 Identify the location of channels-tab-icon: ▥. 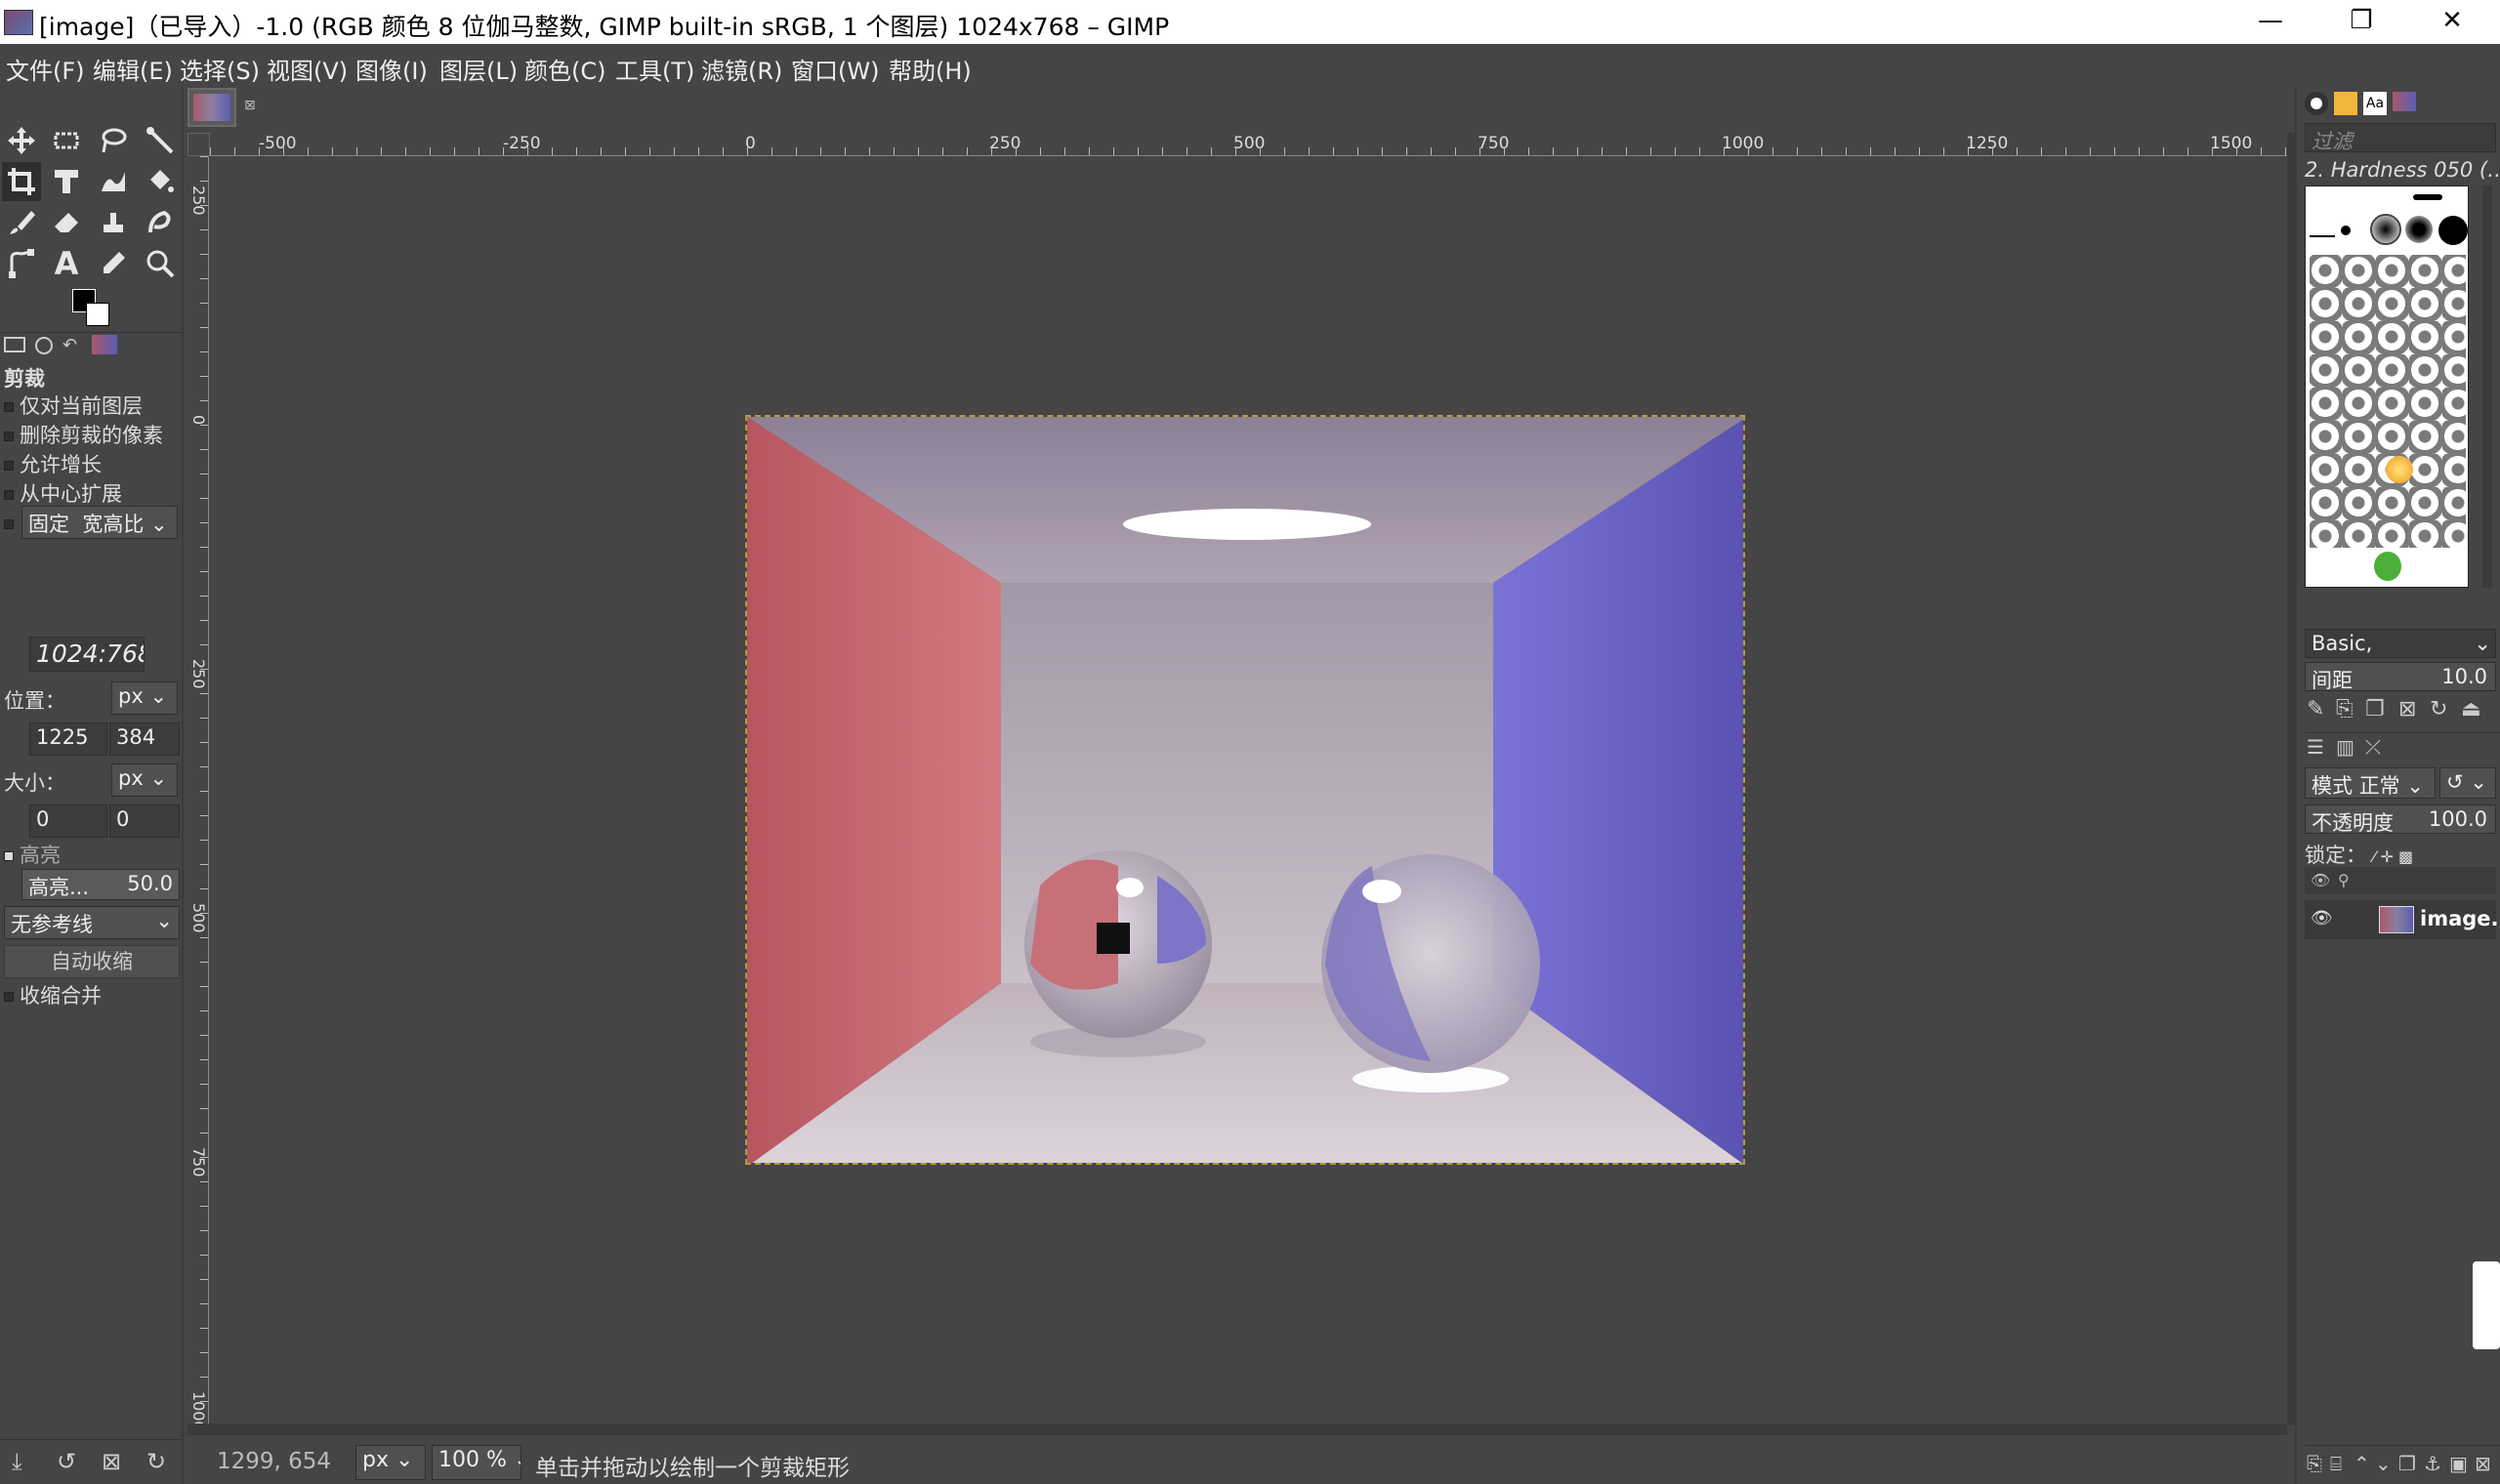
(2345, 747).